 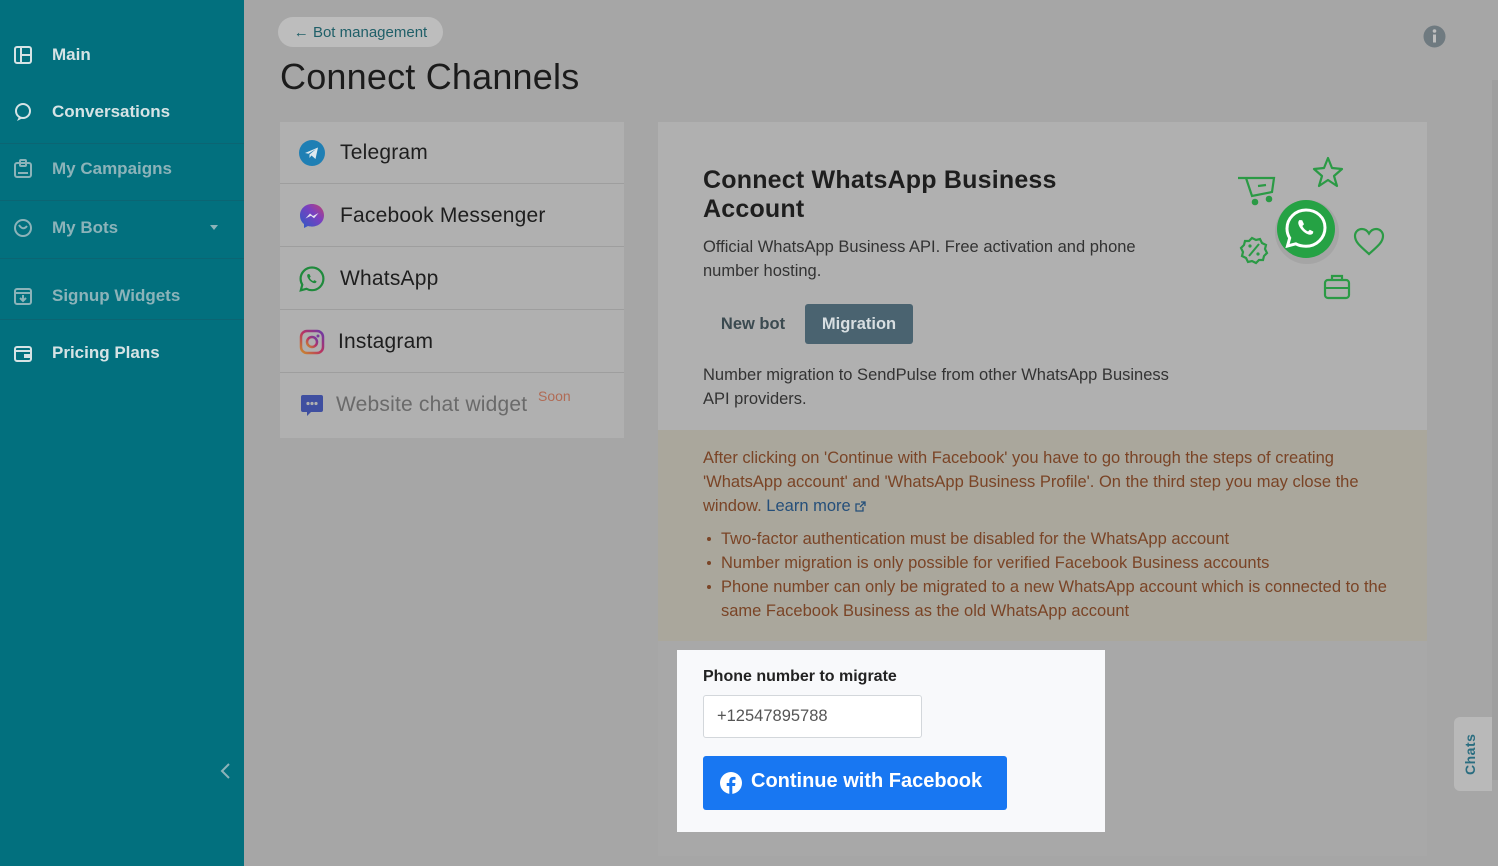 I want to click on nav-label-conversations: Conversations, so click(x=111, y=111).